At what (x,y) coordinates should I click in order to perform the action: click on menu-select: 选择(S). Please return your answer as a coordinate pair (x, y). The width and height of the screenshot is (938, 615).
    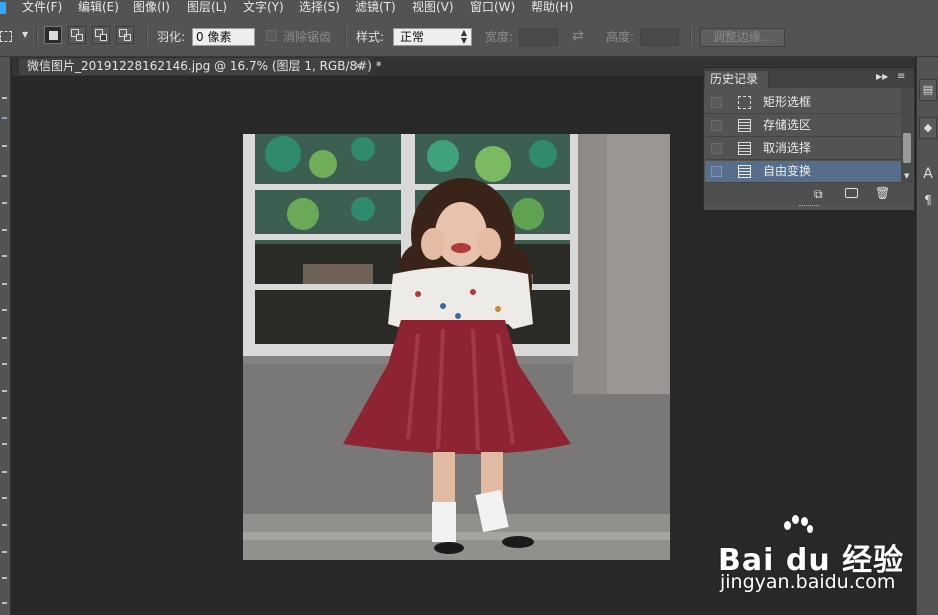
    Looking at the image, I should click on (319, 8).